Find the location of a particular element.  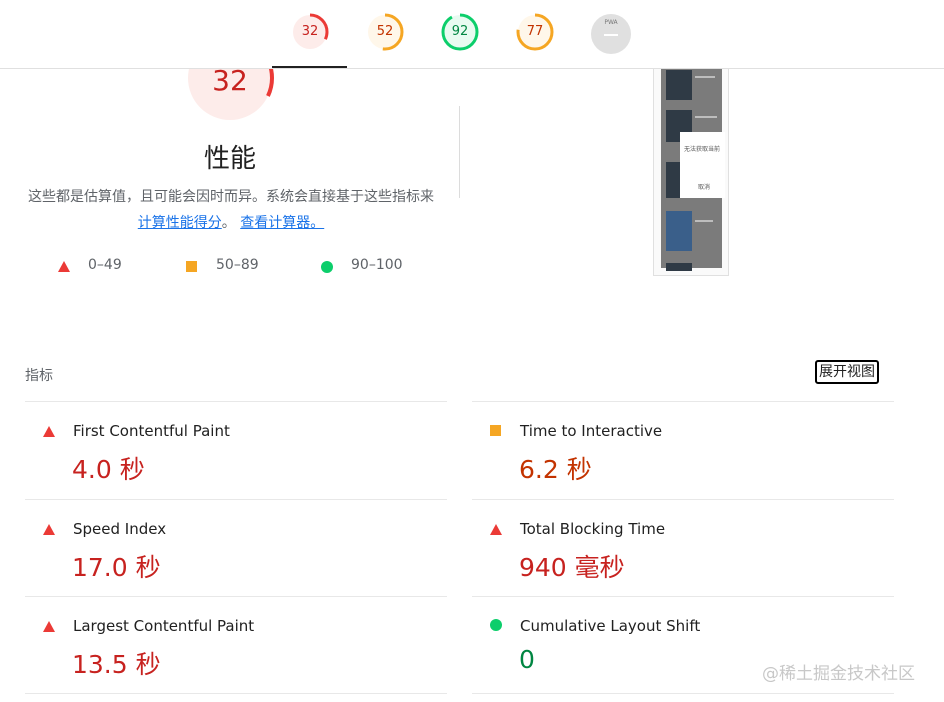

seo-score: 77 is located at coordinates (535, 31).